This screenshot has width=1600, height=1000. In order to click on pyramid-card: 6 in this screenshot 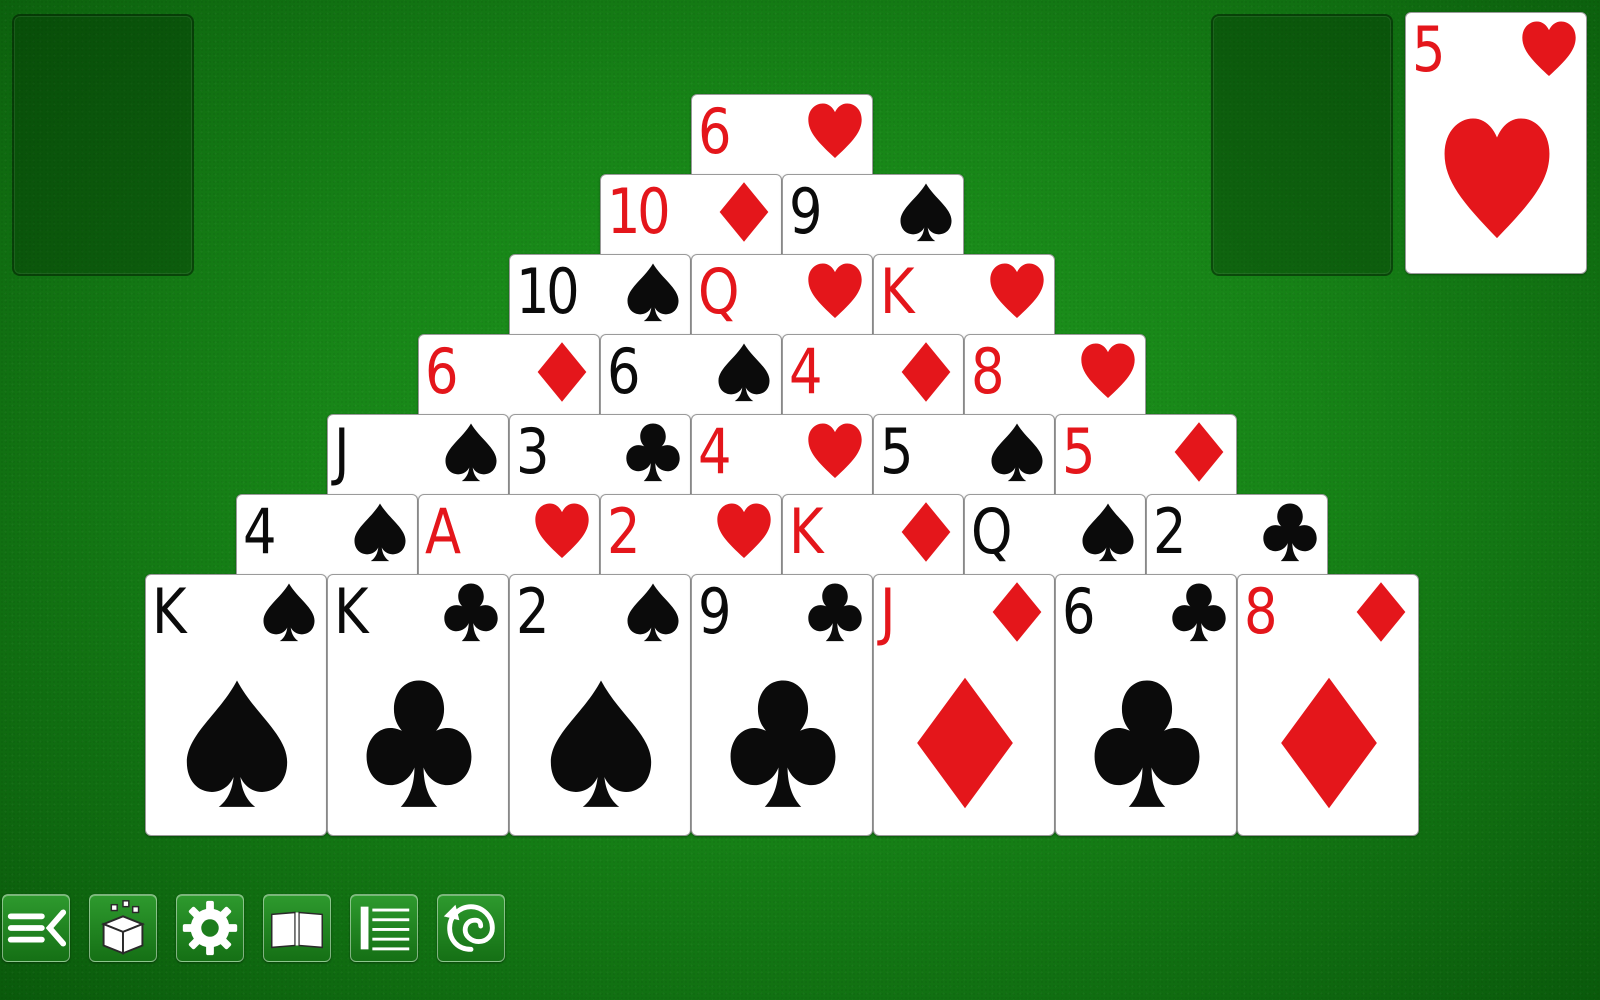, I will do `click(1146, 705)`.